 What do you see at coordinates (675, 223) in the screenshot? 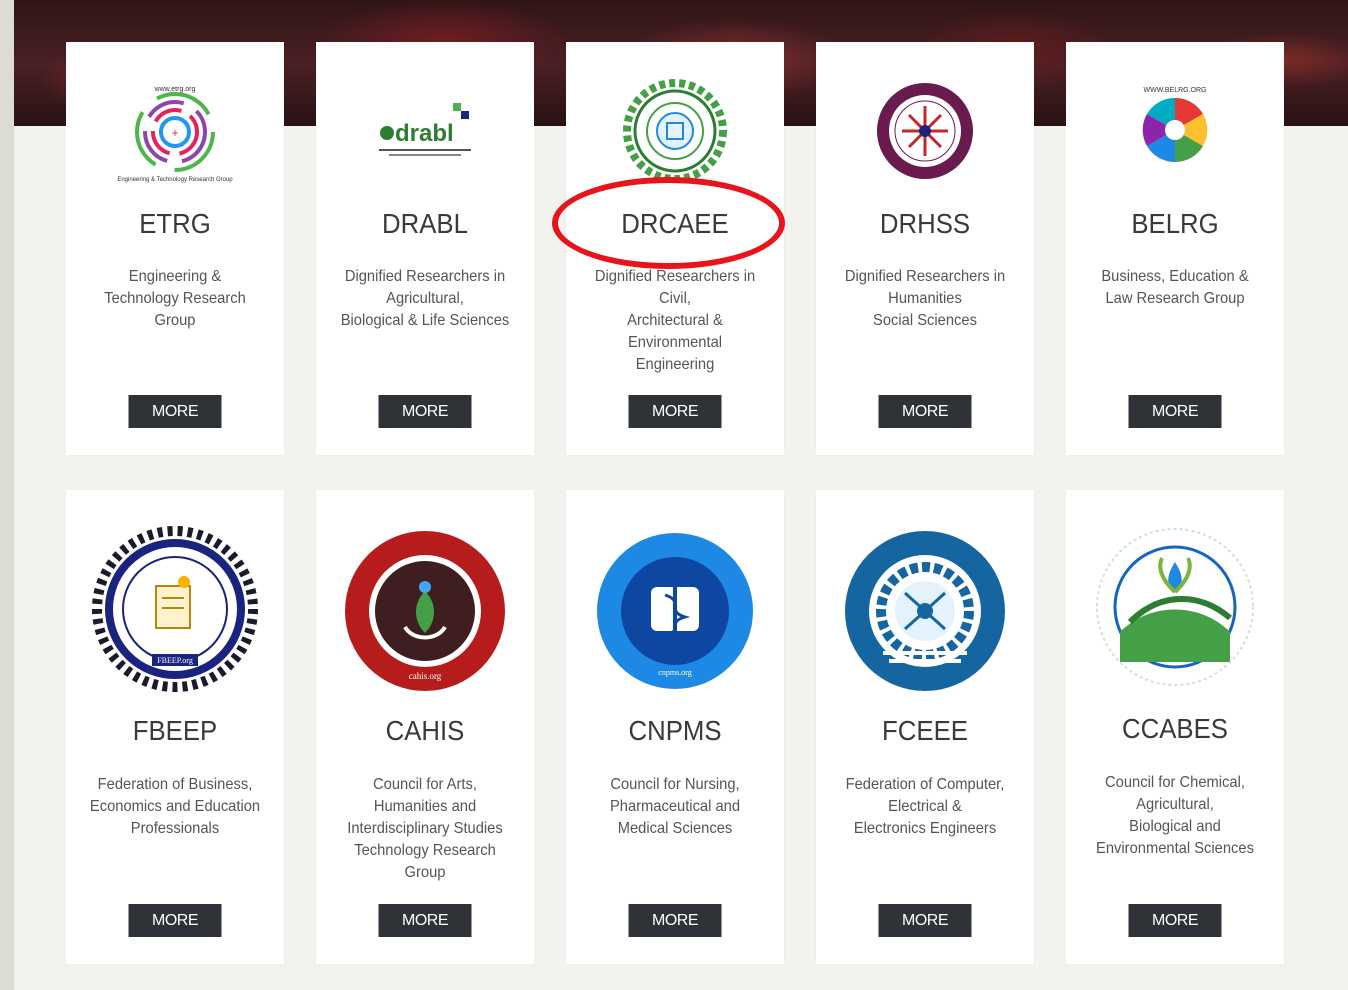
I see `card-title: DRCAEE` at bounding box center [675, 223].